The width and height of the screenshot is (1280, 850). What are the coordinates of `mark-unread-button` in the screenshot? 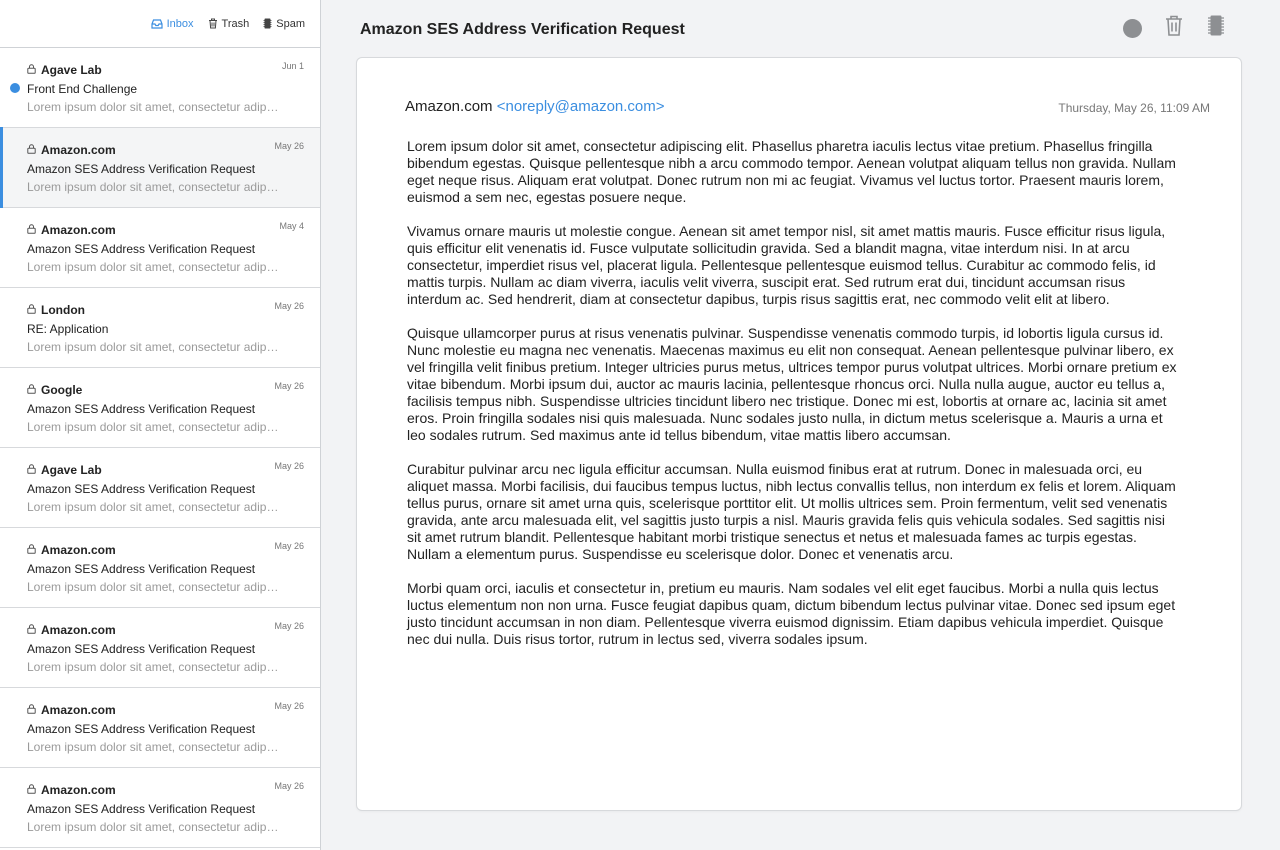 It's located at (1132, 28).